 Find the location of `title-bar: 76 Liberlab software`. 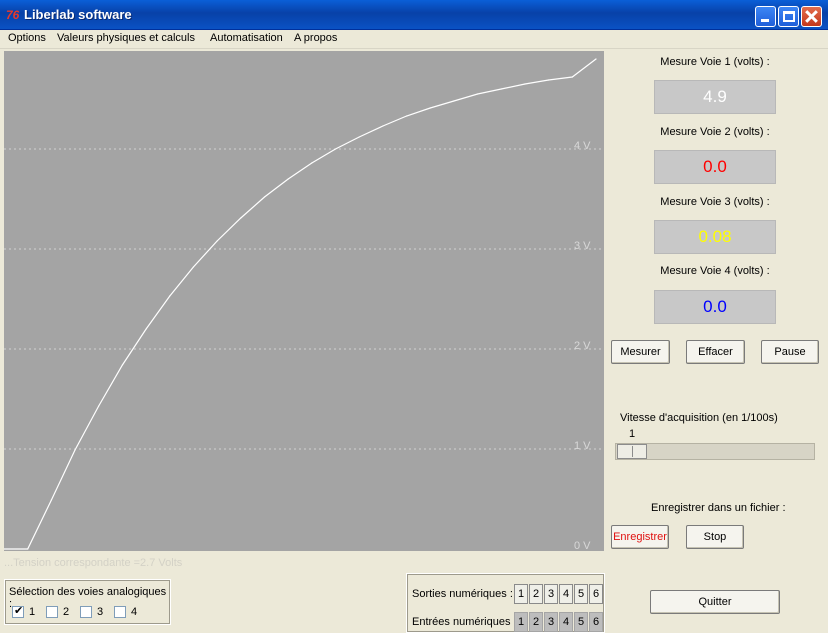

title-bar: 76 Liberlab software is located at coordinates (414, 15).